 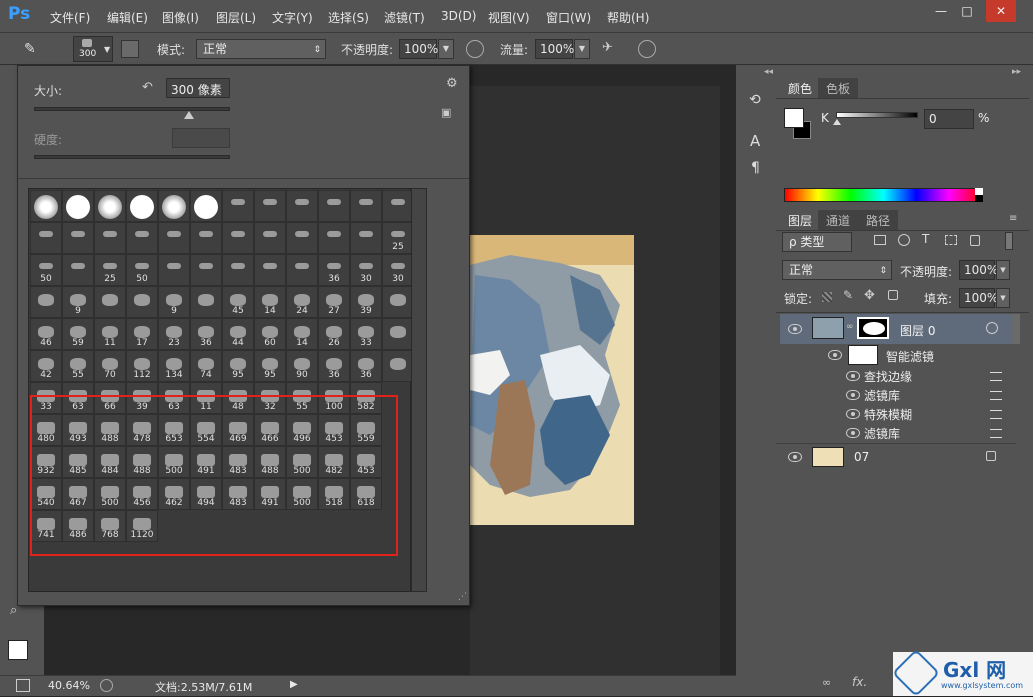 What do you see at coordinates (348, 17) in the screenshot?
I see `menu-select: 选择(S)` at bounding box center [348, 17].